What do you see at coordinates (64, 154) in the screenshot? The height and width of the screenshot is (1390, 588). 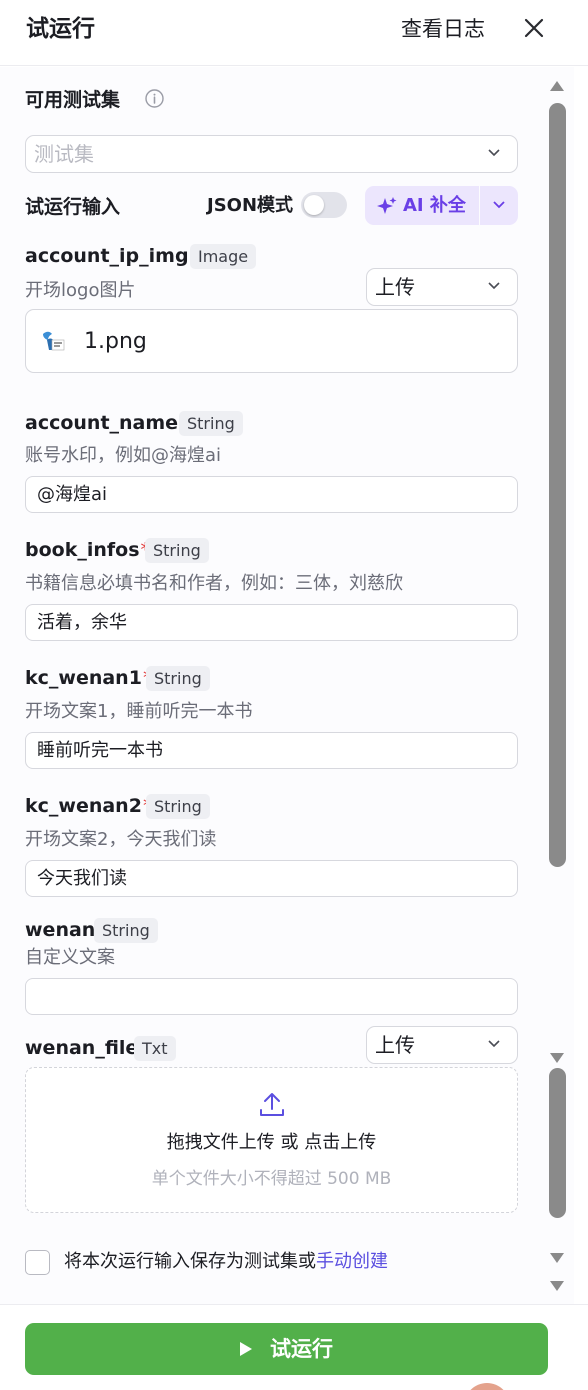 I see `test-set-placeholder: 测试集` at bounding box center [64, 154].